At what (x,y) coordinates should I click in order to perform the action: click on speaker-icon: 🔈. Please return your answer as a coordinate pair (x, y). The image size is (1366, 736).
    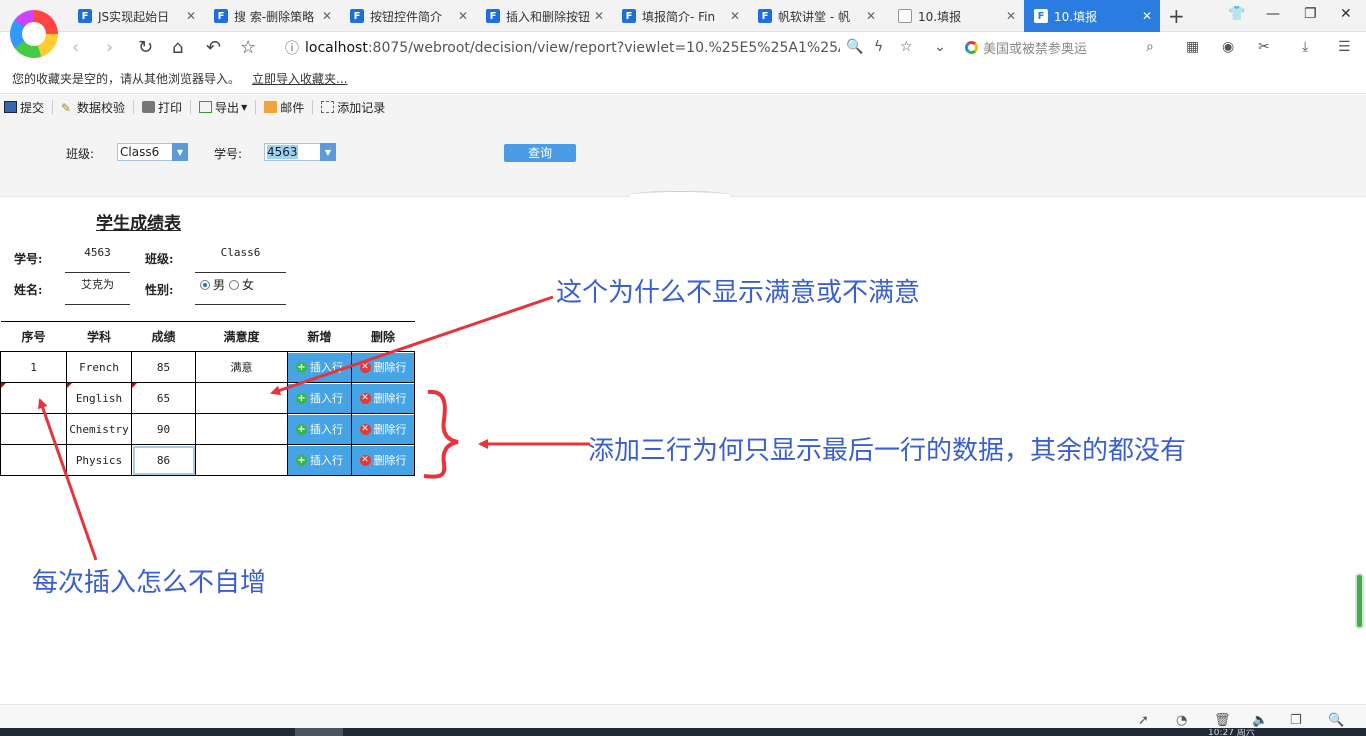
    Looking at the image, I should click on (1260, 720).